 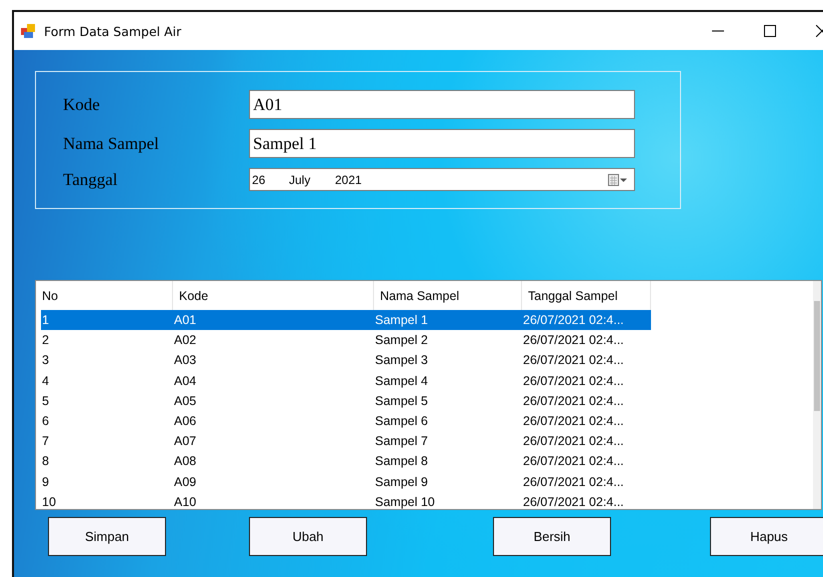 What do you see at coordinates (45, 461) in the screenshot?
I see `table-cell-text: 8` at bounding box center [45, 461].